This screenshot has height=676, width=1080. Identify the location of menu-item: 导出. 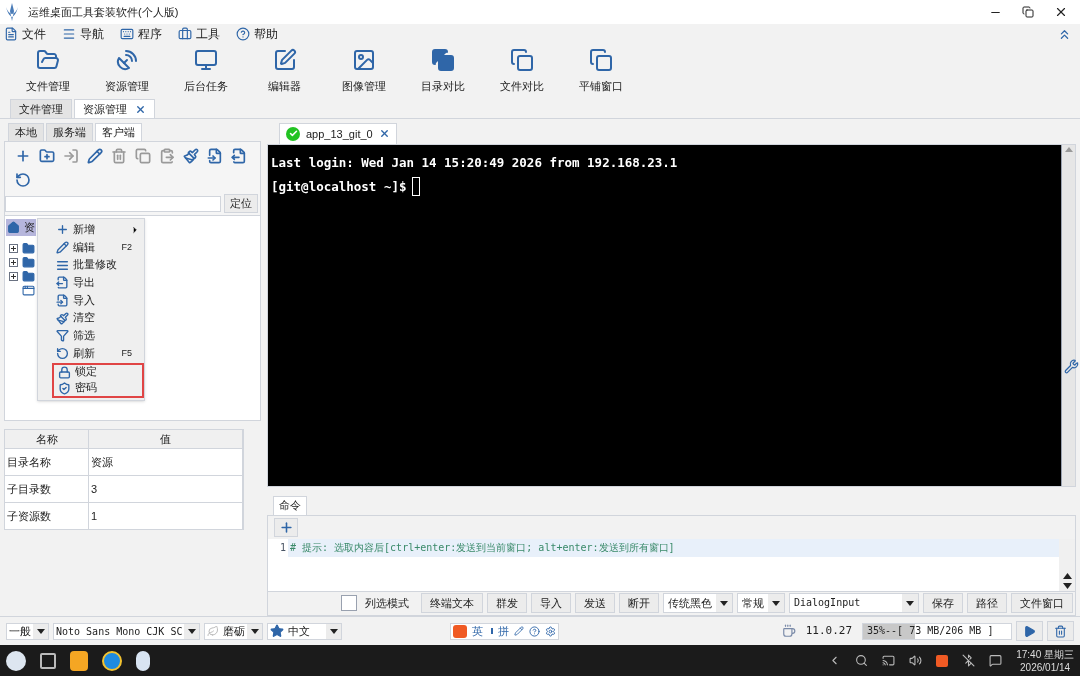
(98, 283).